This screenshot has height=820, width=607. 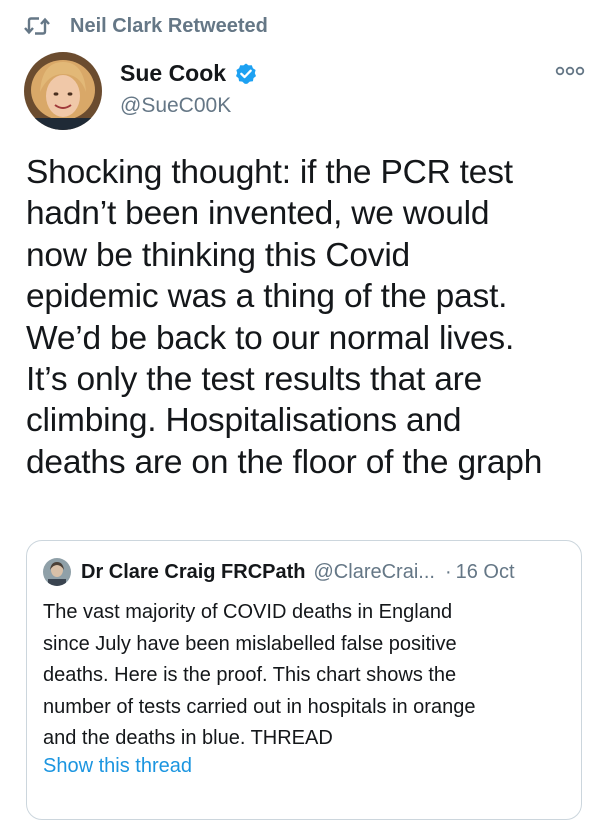 What do you see at coordinates (254, 380) in the screenshot?
I see `tweet-text-line: It’s only the test results that are` at bounding box center [254, 380].